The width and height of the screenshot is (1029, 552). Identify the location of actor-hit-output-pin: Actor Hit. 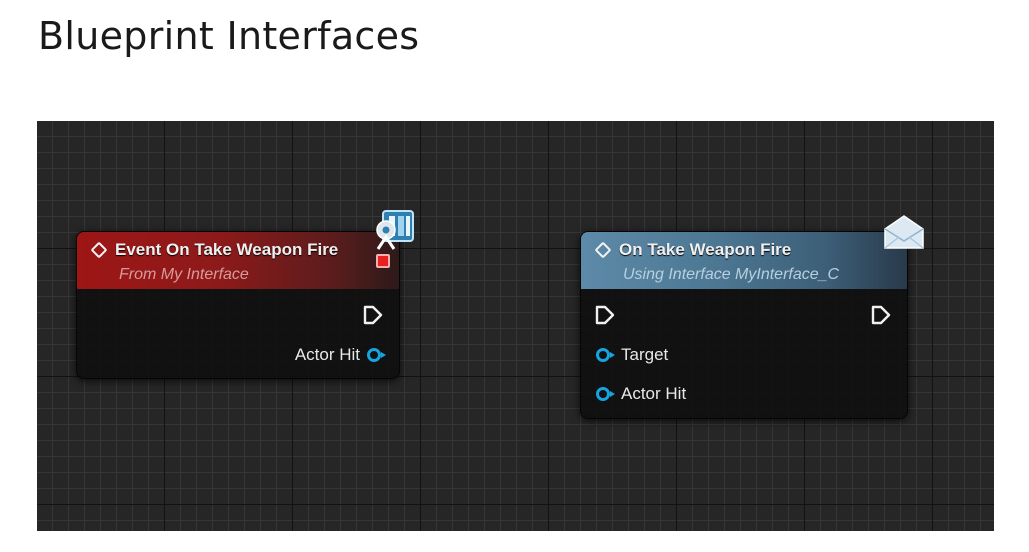
(340, 355).